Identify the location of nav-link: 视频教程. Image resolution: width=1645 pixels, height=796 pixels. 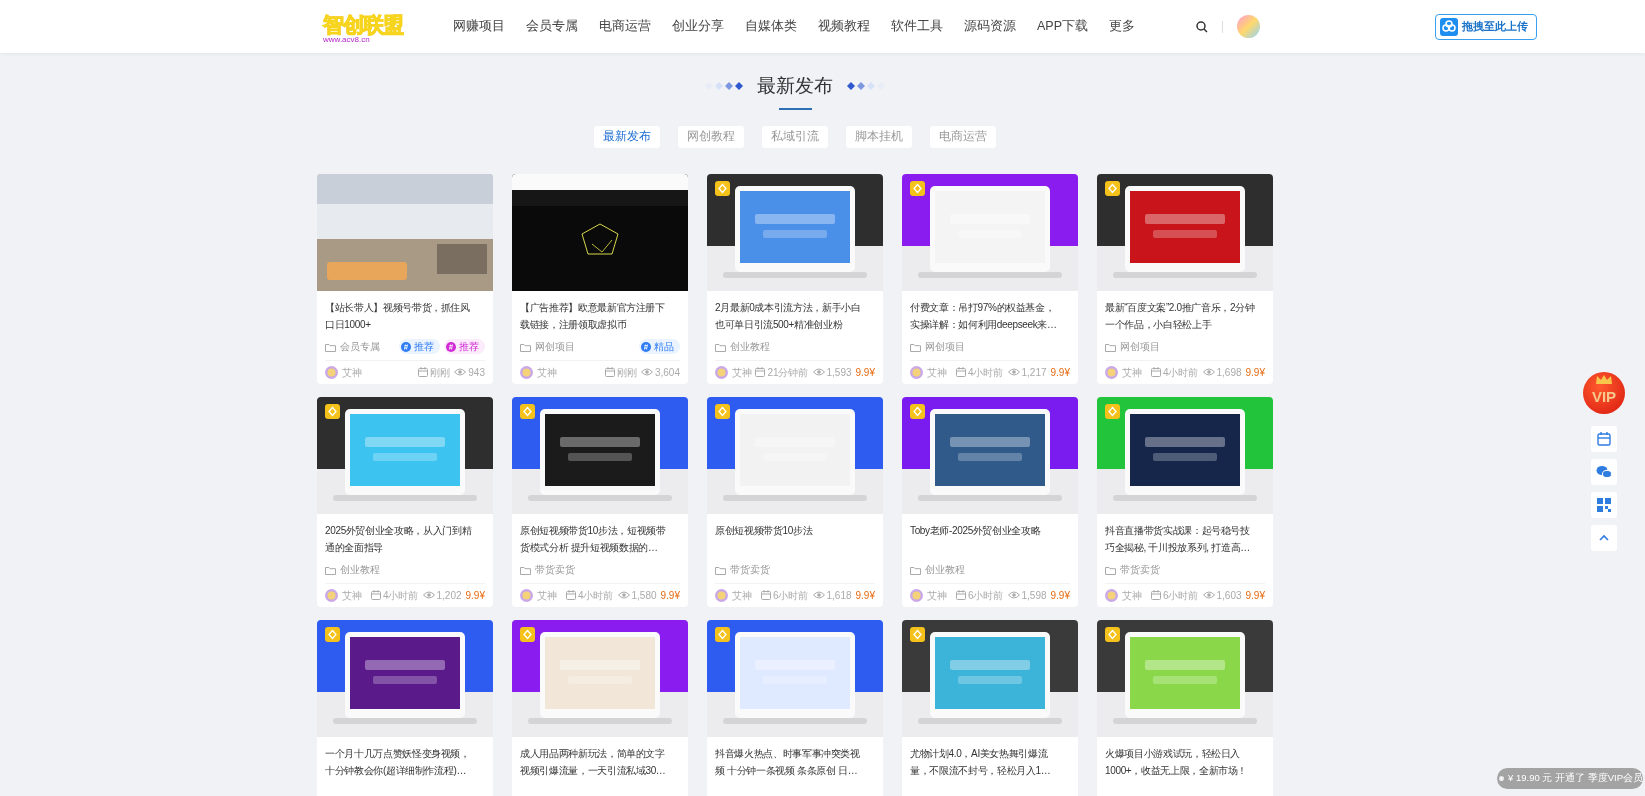
(844, 26).